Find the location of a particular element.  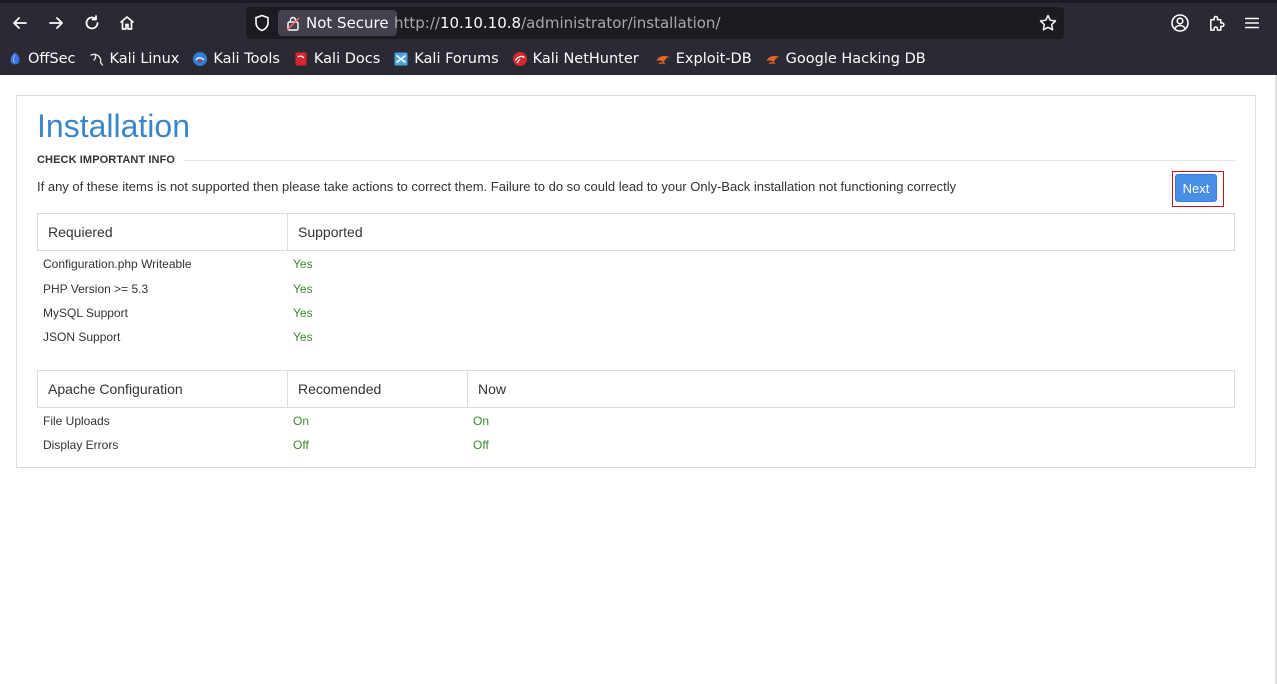

kali-dragon-icon is located at coordinates (96, 59).